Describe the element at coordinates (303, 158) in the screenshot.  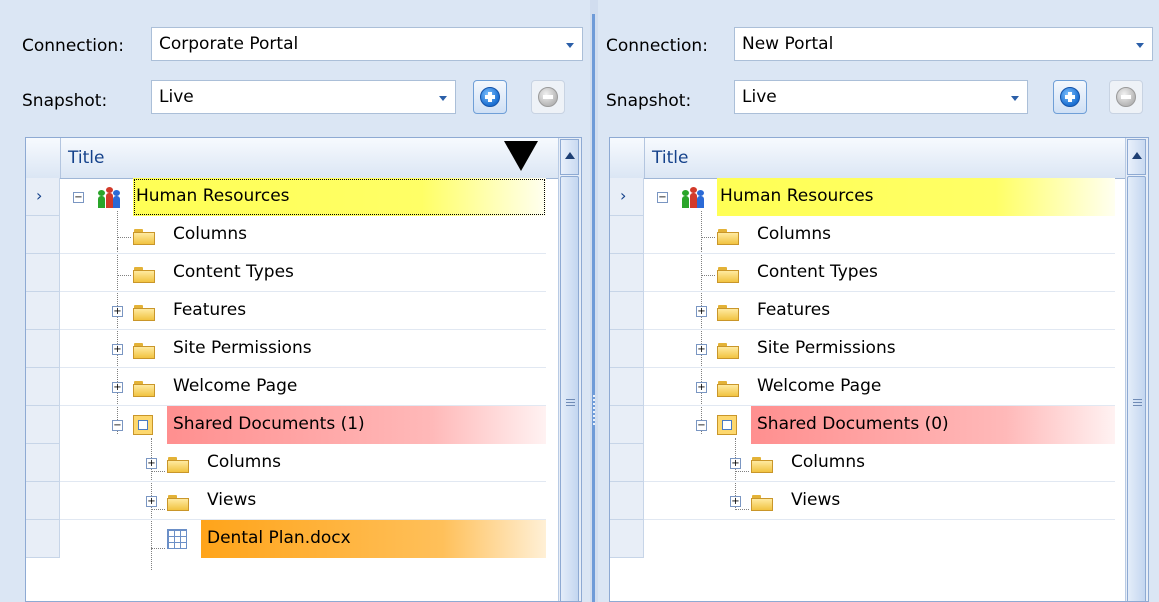
I see `grid-header: Title` at that location.